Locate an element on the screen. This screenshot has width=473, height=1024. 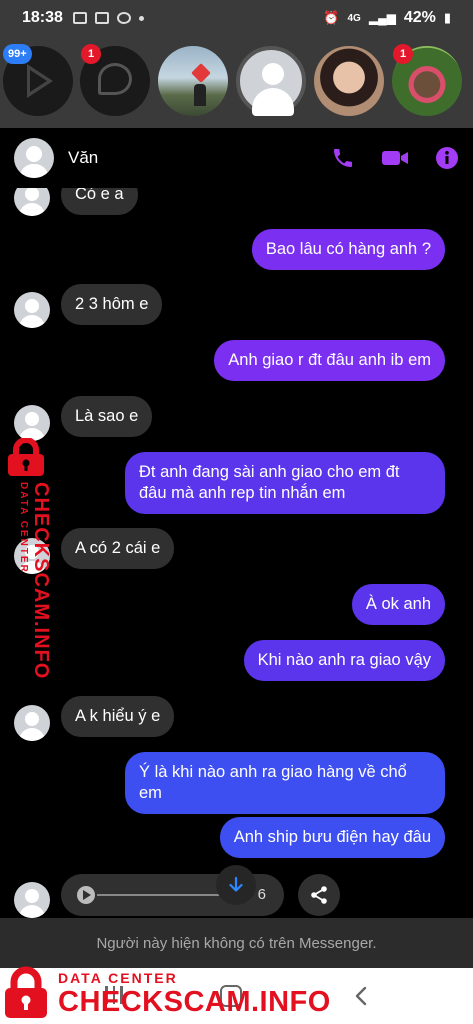
chat-head-couple-photo is located at coordinates (193, 81).